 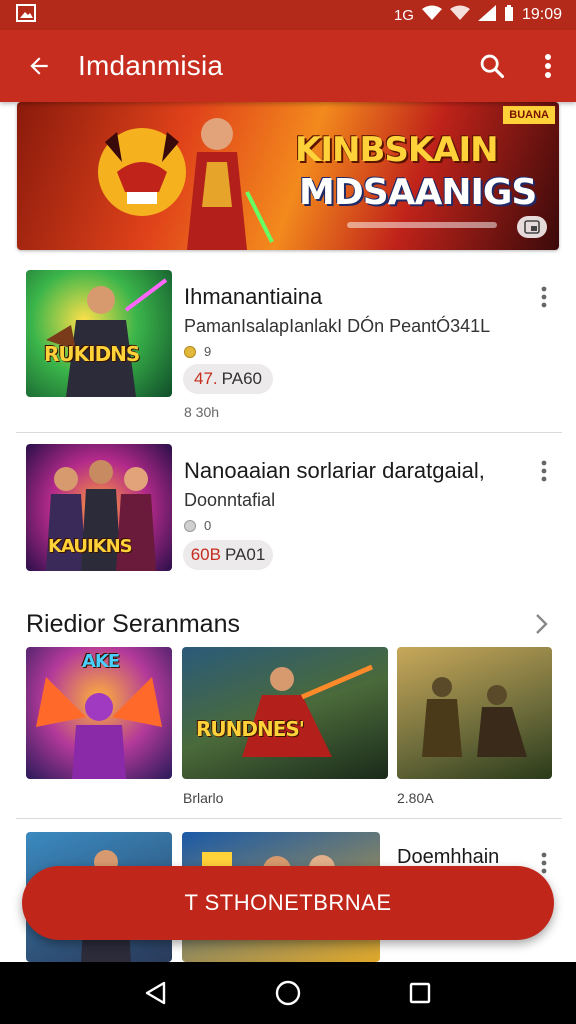 I want to click on thumbnail-label: KAUIKNS, so click(x=90, y=546).